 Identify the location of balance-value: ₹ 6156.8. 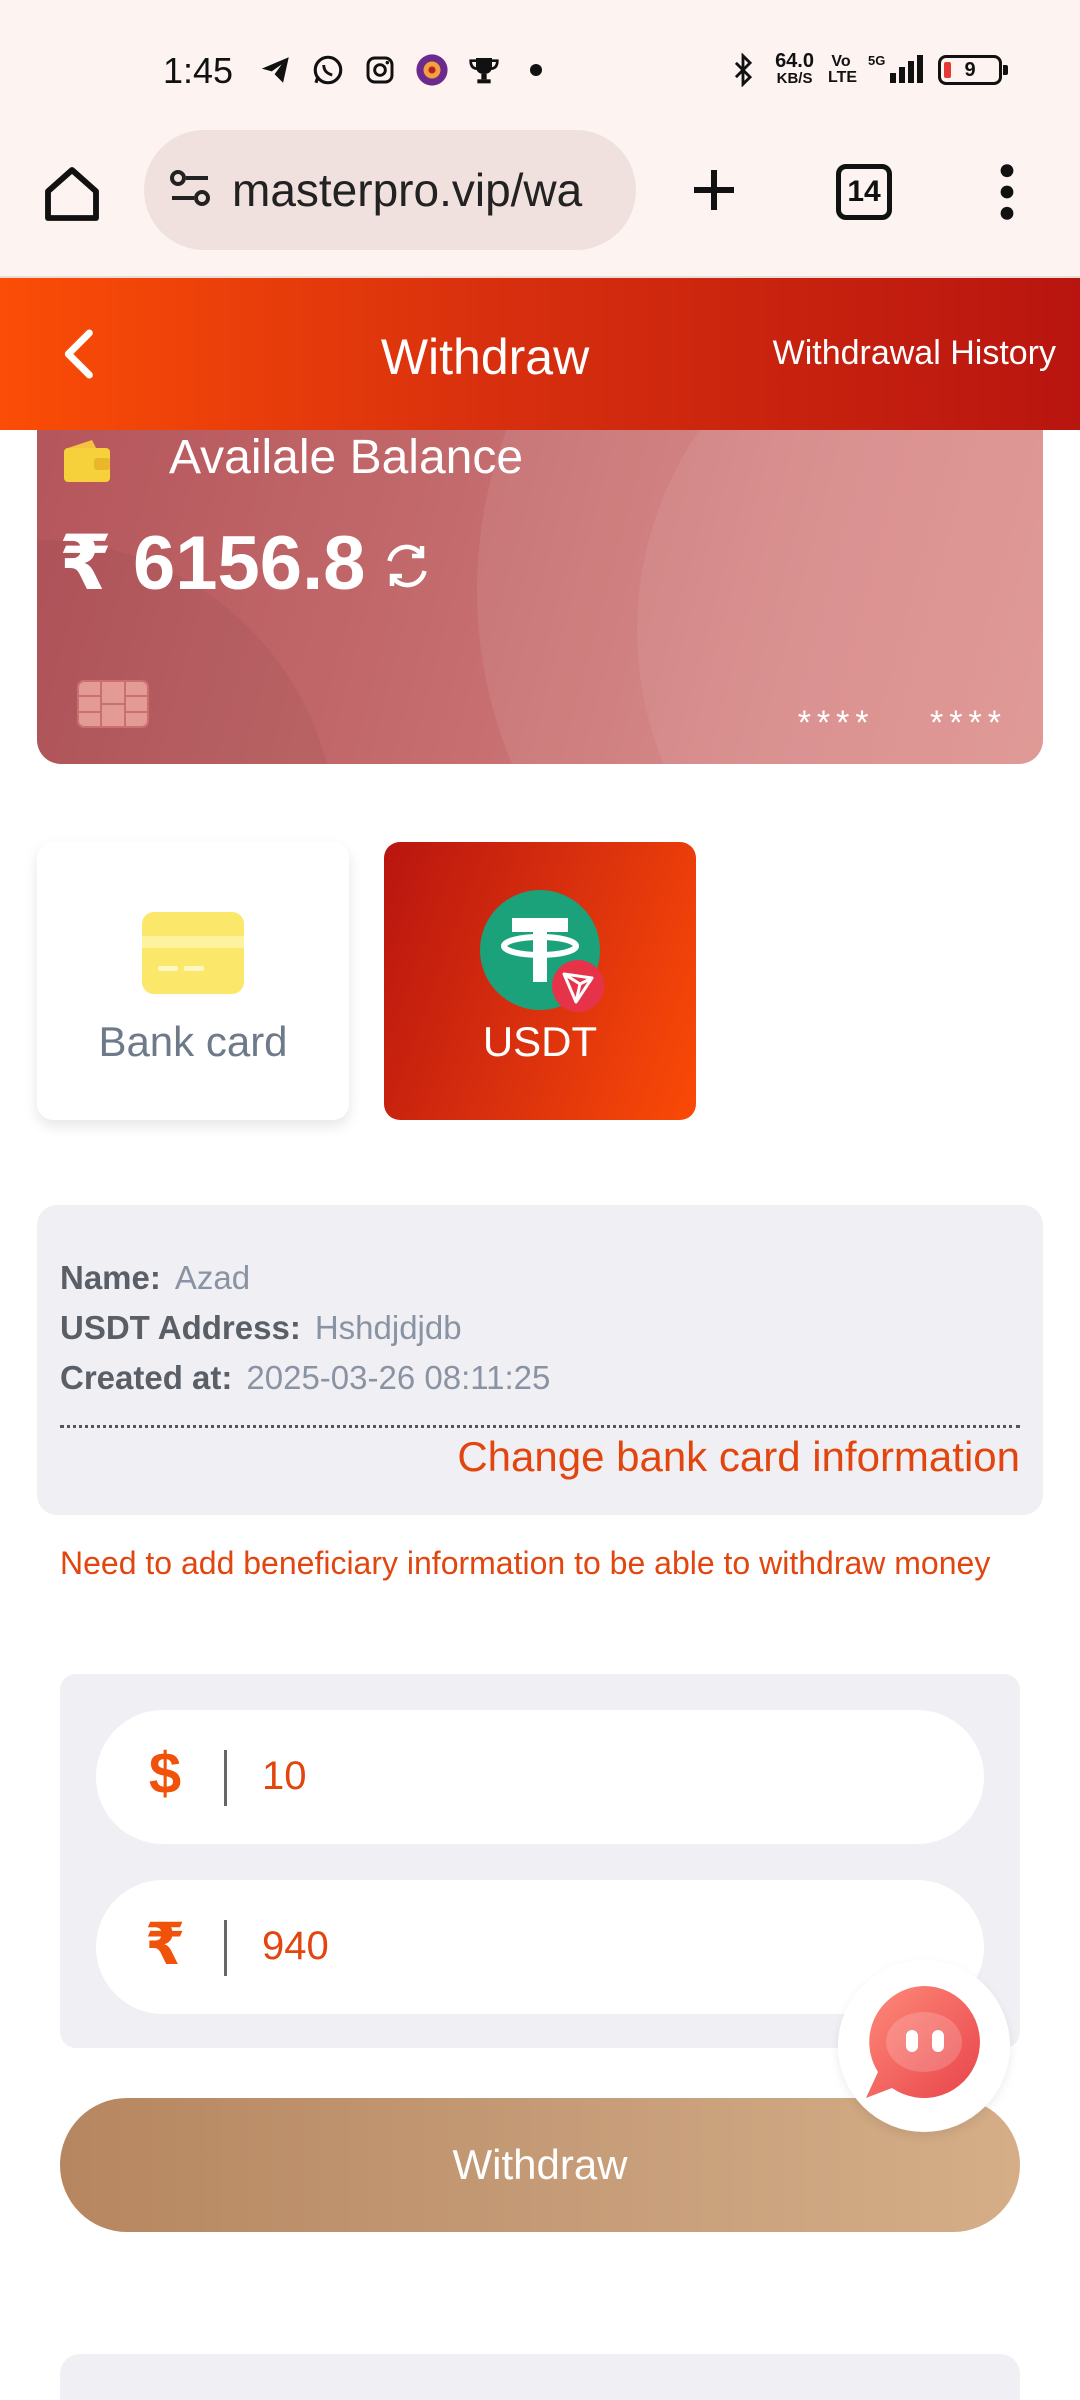
(212, 563).